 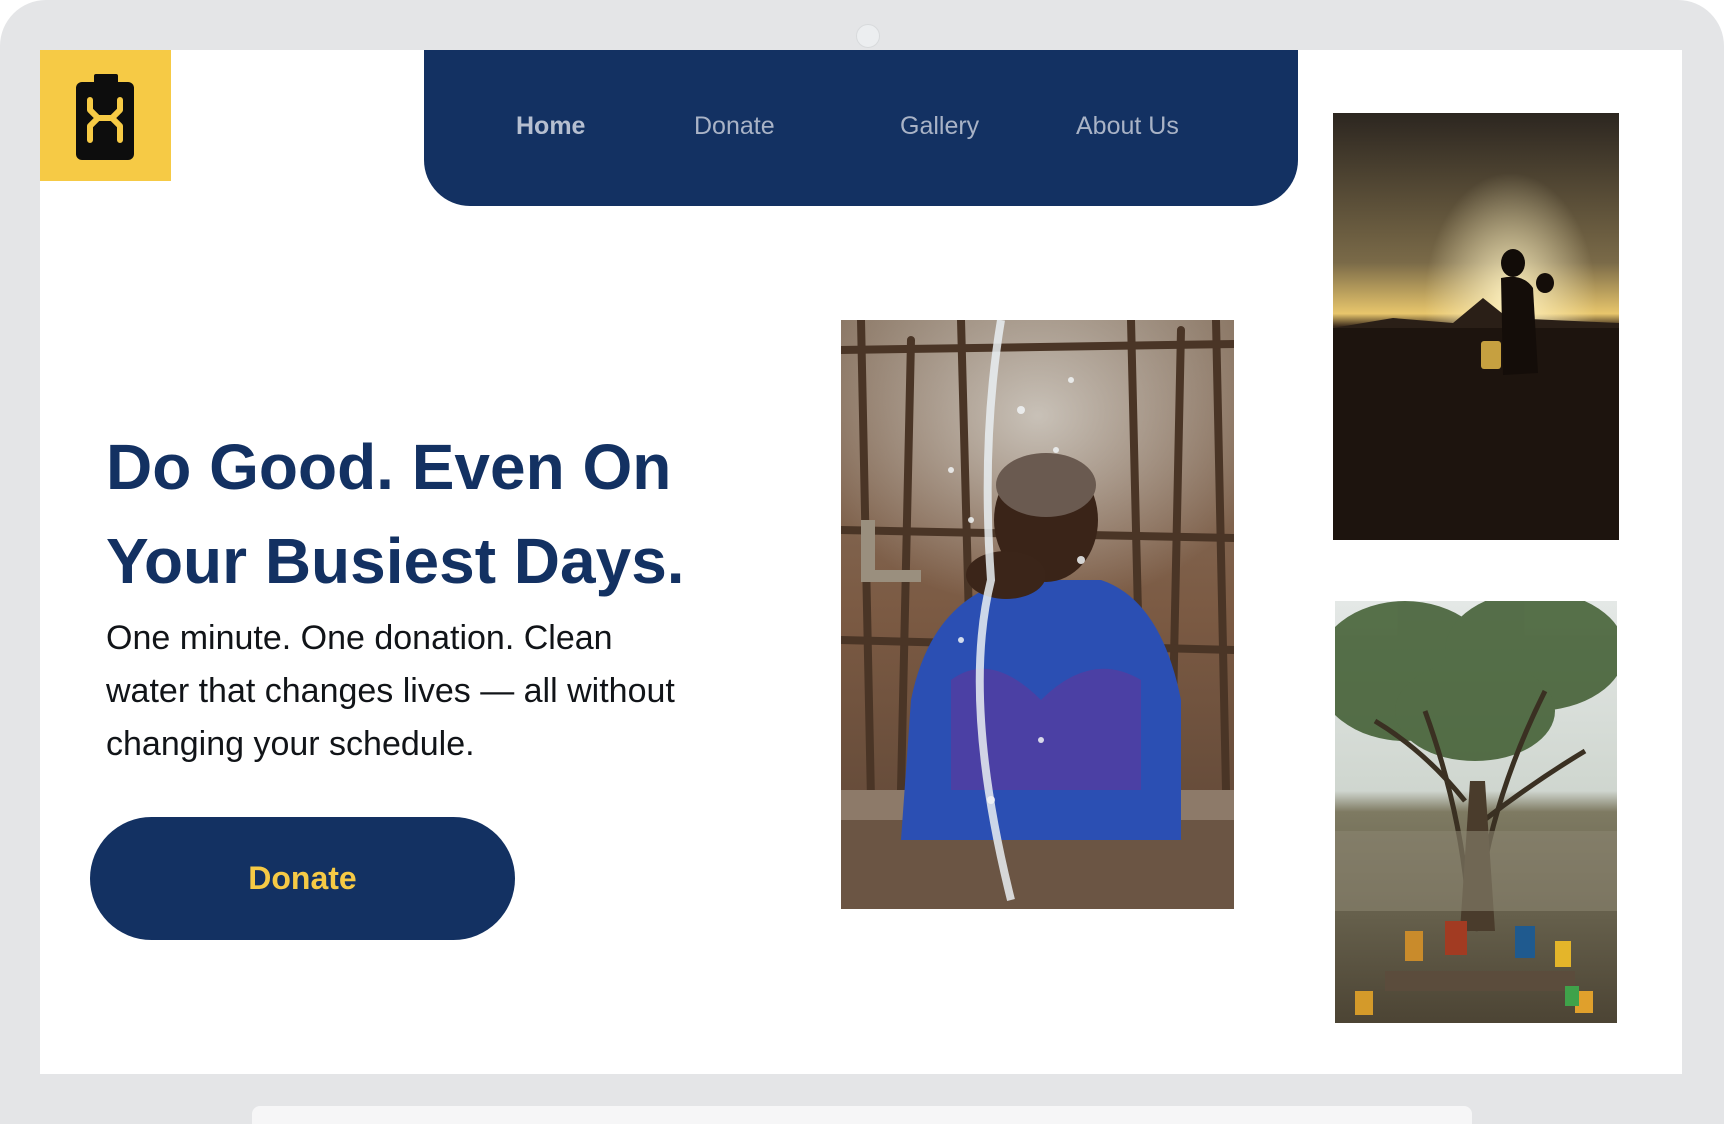 What do you see at coordinates (390, 691) in the screenshot?
I see `subtext-line-2: water that changes lives — all without` at bounding box center [390, 691].